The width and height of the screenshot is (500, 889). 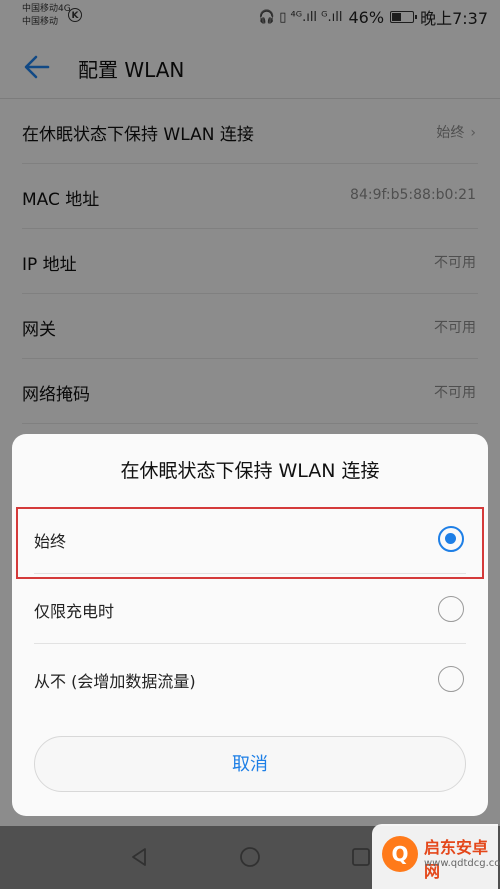 I want to click on watermark-subtitle: www.qdtdcg.com, so click(x=462, y=863).